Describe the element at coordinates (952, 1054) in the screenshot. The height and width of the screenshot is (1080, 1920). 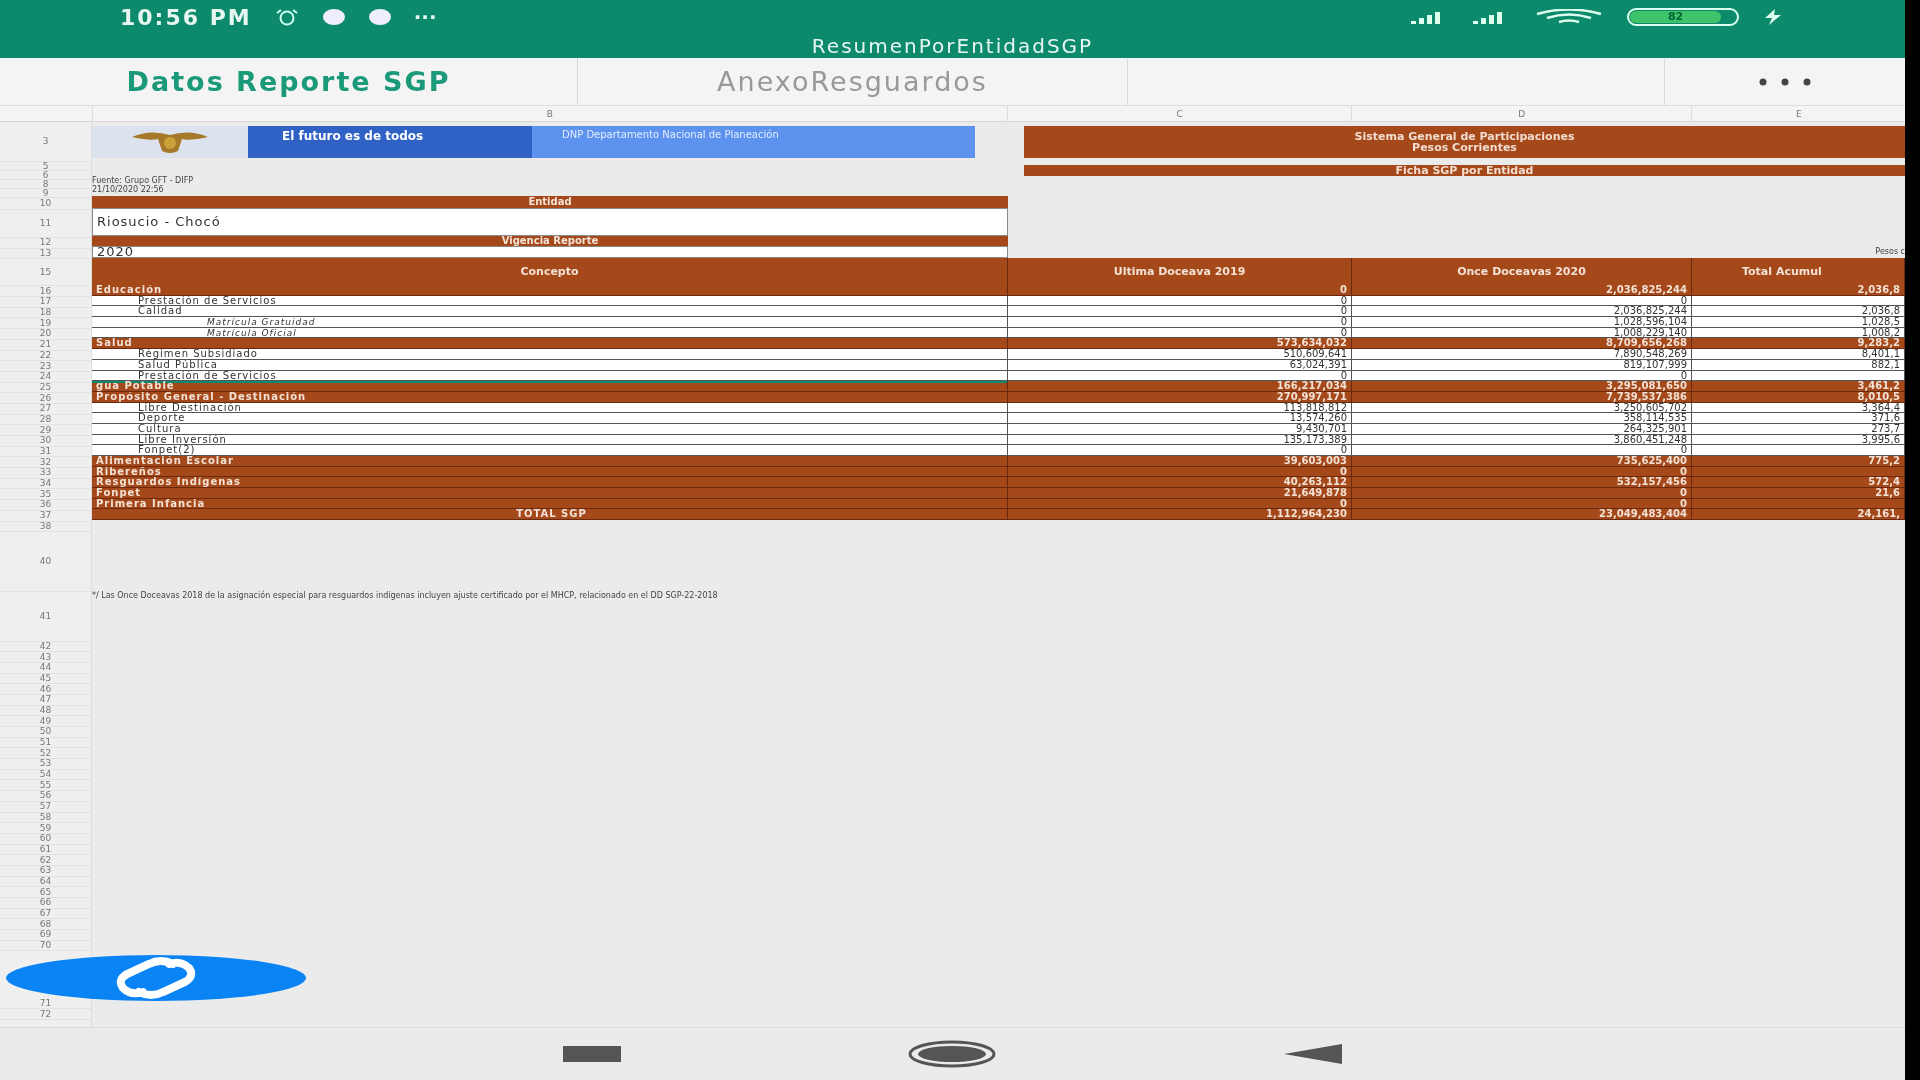
I see `home-icon` at that location.